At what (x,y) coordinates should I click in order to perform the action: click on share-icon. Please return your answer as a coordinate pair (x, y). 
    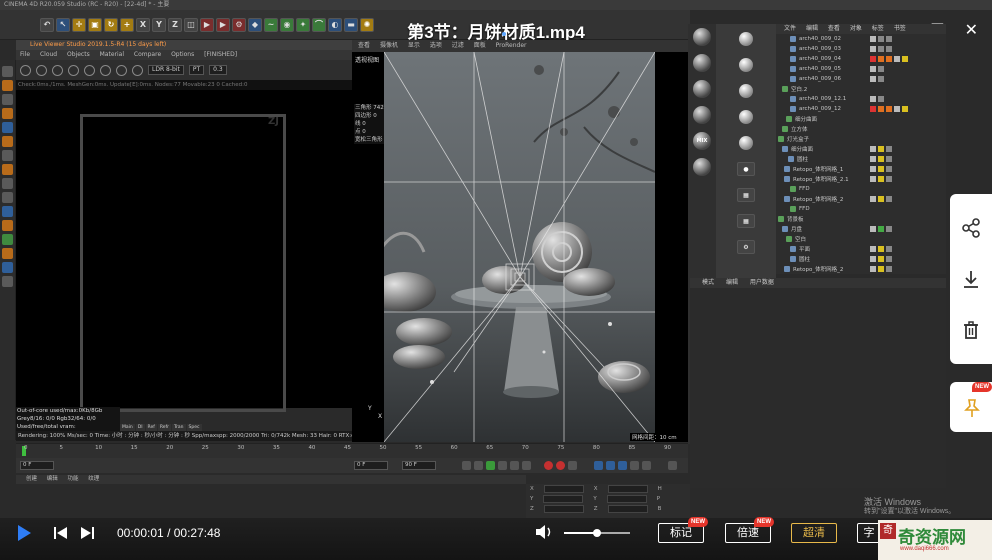
    Looking at the image, I should click on (971, 227).